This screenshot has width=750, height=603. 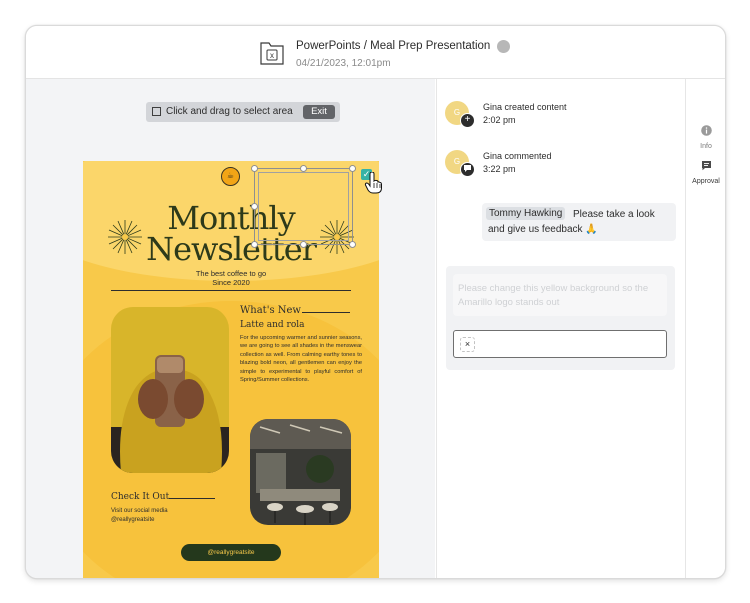 What do you see at coordinates (231, 273) in the screenshot?
I see `poster-tagline-1: The best coffee to go` at bounding box center [231, 273].